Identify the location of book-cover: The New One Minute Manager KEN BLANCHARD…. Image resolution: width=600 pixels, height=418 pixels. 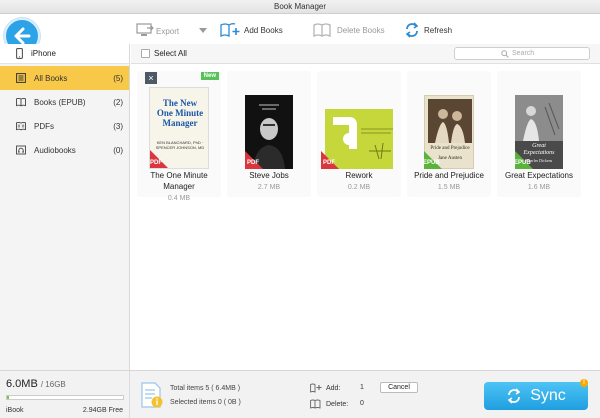
(179, 128).